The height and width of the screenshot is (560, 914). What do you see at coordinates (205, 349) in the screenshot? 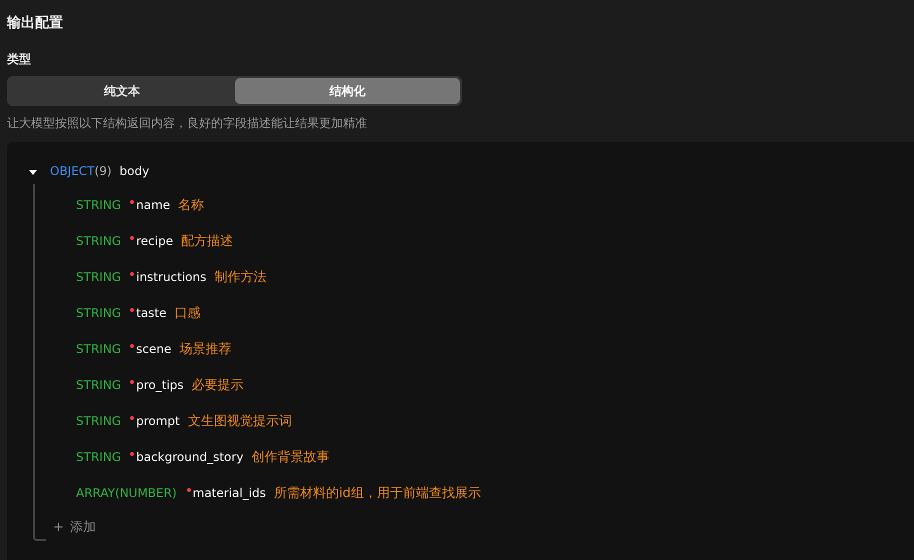
I see `field-description: 场景推荐` at bounding box center [205, 349].